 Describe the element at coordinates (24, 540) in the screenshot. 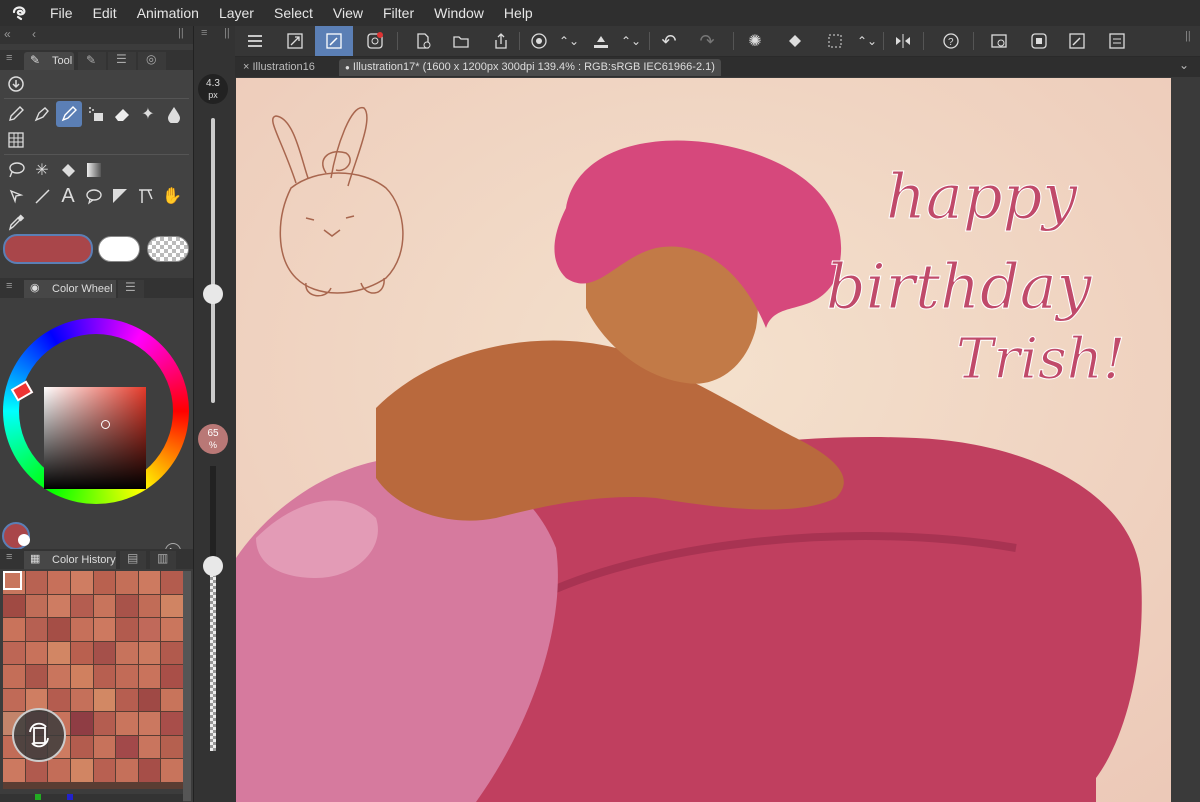

I see `sub-color-circle` at that location.